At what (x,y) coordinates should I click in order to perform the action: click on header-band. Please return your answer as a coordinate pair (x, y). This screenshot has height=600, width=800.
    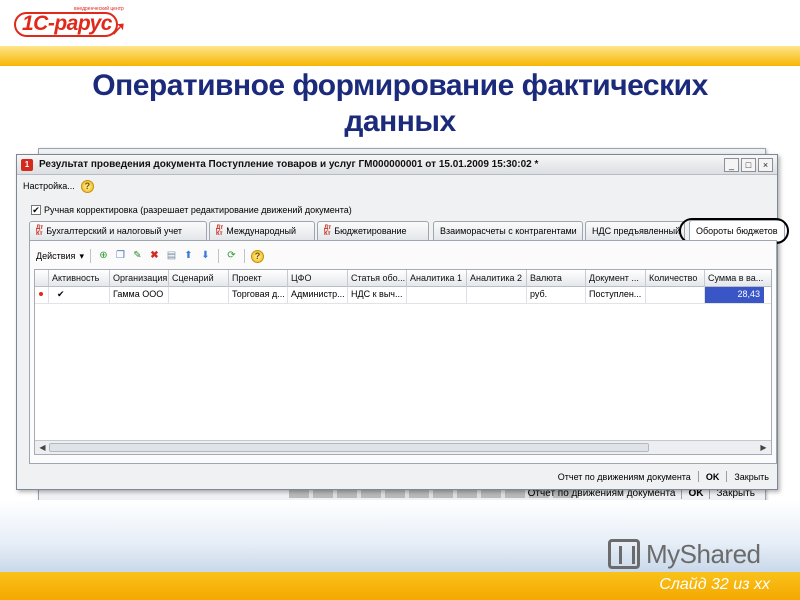
    Looking at the image, I should click on (400, 56).